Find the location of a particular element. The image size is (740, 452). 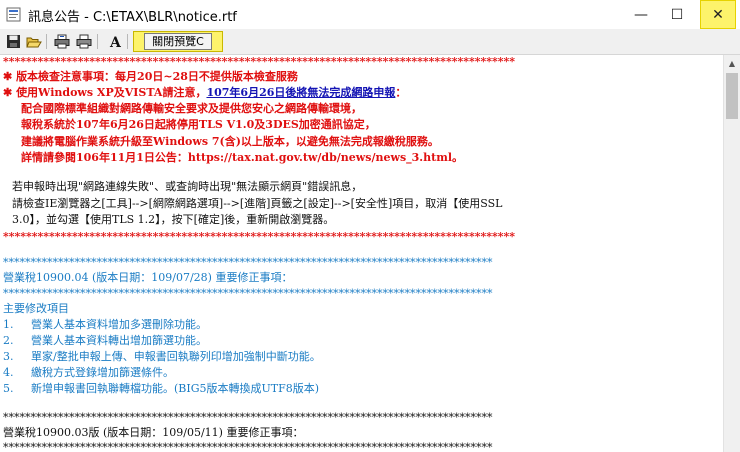

notice-red-line: 配合國際標準組織對網路傳輸安全要求及提供您安心之網路傳輸環境， is located at coordinates (191, 108).